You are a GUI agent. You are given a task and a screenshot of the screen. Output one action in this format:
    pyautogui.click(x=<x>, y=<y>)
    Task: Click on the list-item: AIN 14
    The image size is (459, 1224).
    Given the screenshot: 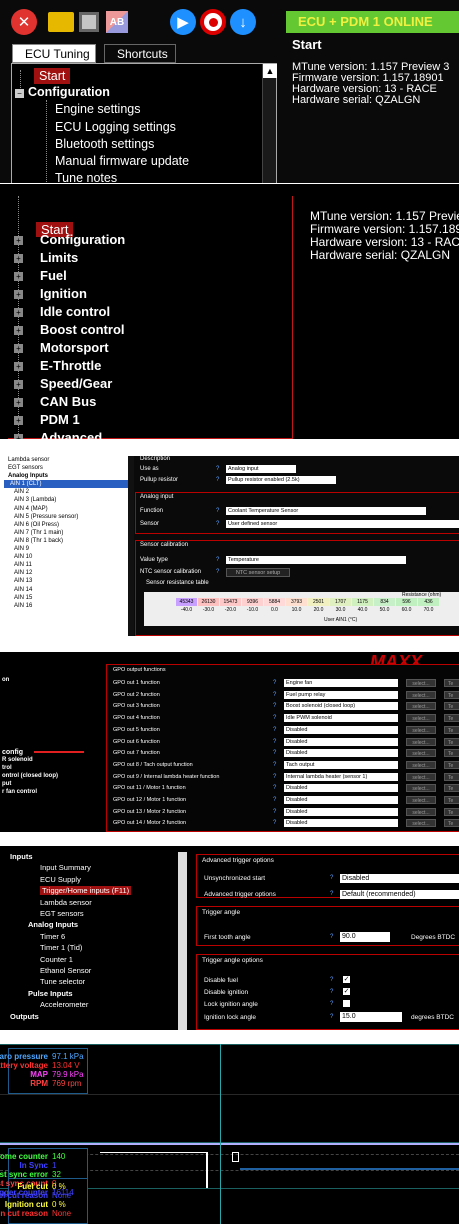 What is the action you would take?
    pyautogui.click(x=68, y=590)
    